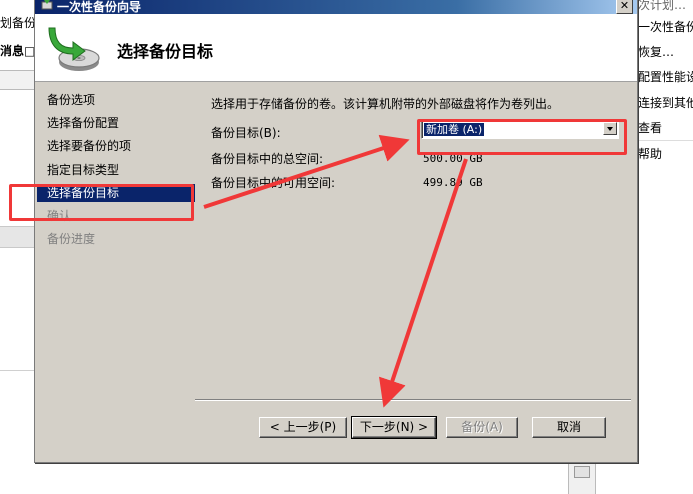 The width and height of the screenshot is (693, 494). What do you see at coordinates (246, 133) in the screenshot?
I see `target-label: 备份目标(B):` at bounding box center [246, 133].